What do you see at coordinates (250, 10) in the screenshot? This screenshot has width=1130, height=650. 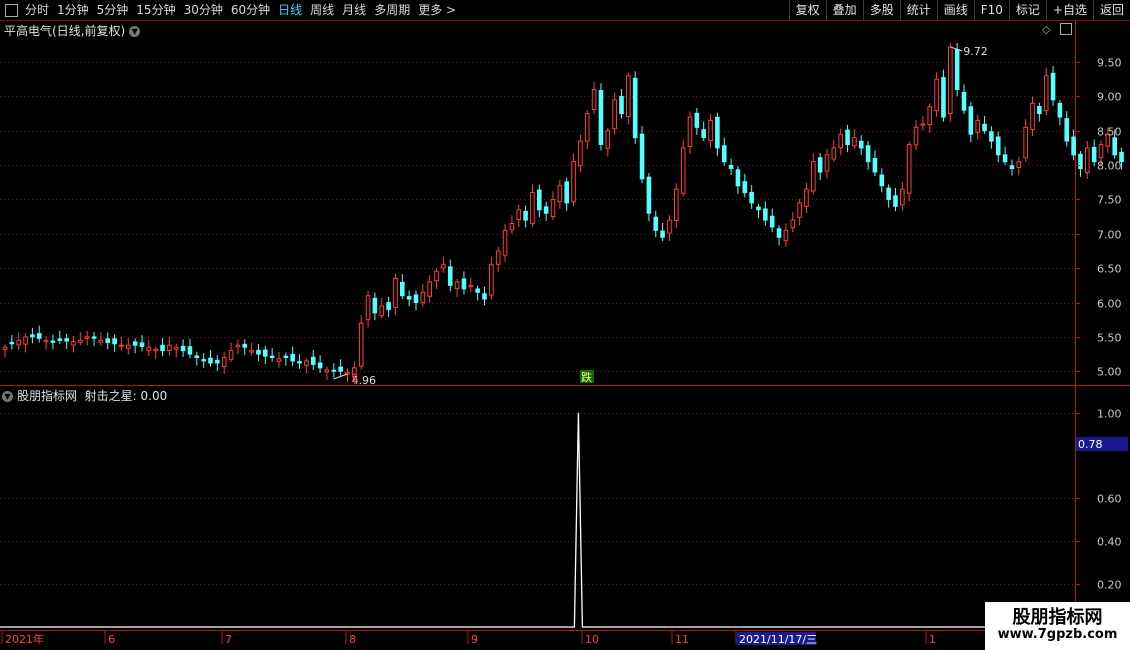 I see `period-tab: 60分钟` at bounding box center [250, 10].